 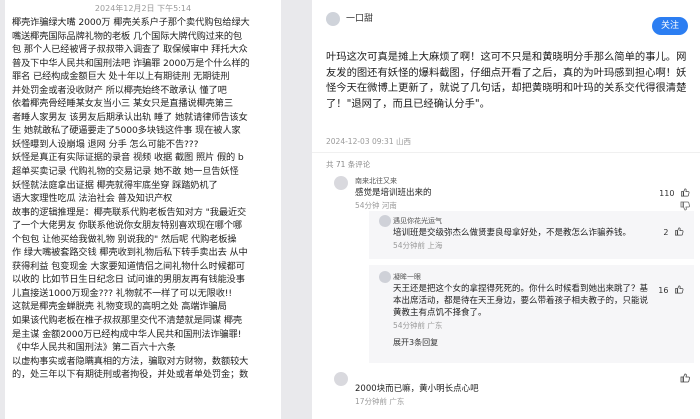 I want to click on screenshot-line: 并处罚金或者没收财产 所以椰壳始终不敢承认 懂了吧, so click(x=119, y=90).